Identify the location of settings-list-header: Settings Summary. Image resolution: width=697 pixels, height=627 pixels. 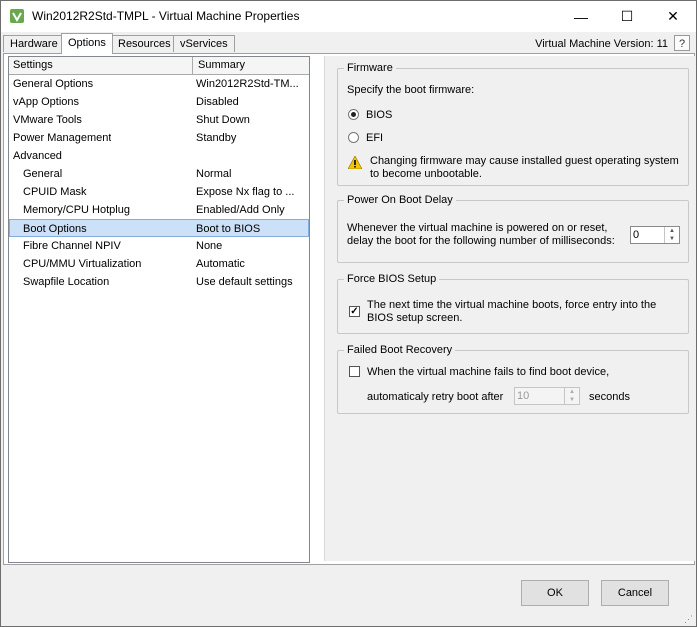
(159, 66).